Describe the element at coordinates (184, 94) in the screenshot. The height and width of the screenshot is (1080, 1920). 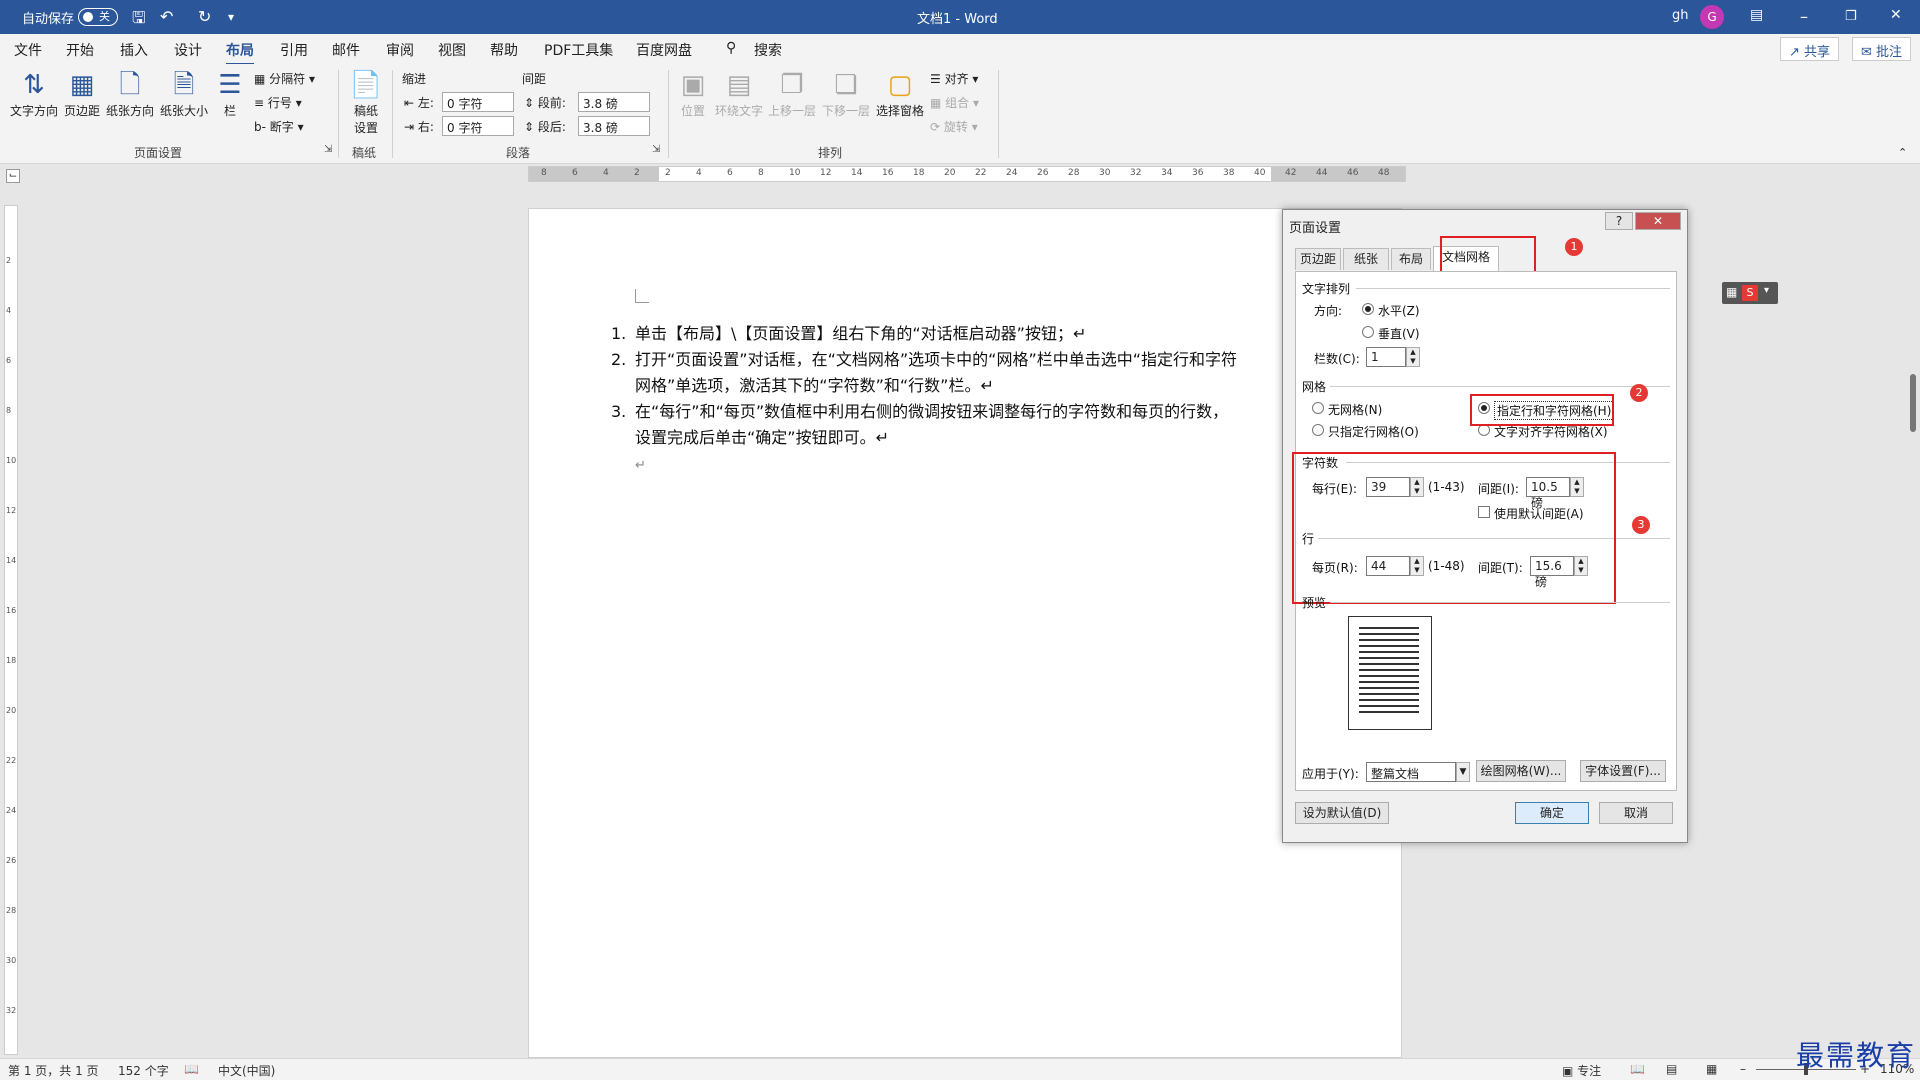
I see `size-button: 🗎 纸张大小` at that location.